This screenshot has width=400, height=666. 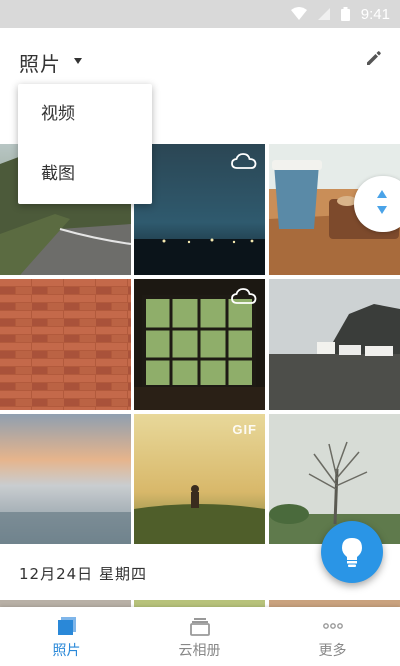 I want to click on scroll-down-arrow-icon, so click(x=382, y=210).